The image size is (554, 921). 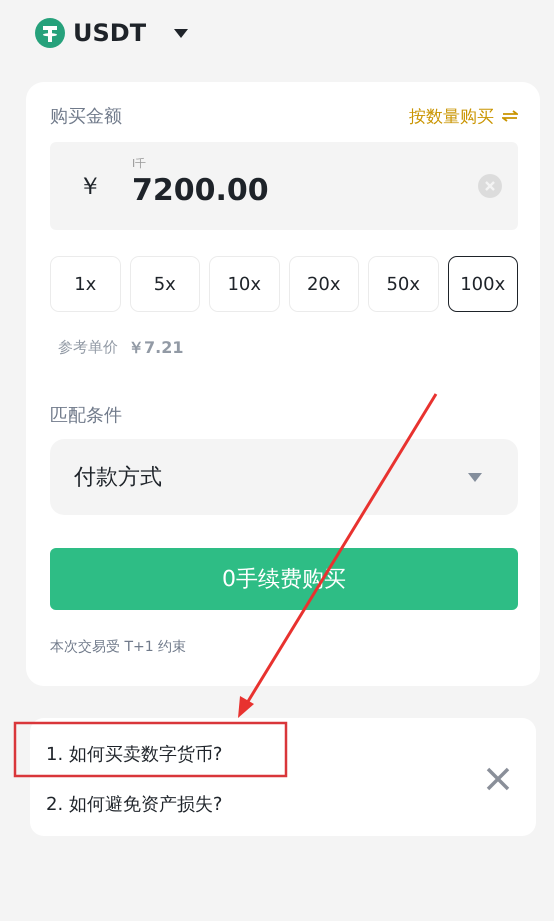 I want to click on amount-label: 购买金额, so click(x=86, y=116).